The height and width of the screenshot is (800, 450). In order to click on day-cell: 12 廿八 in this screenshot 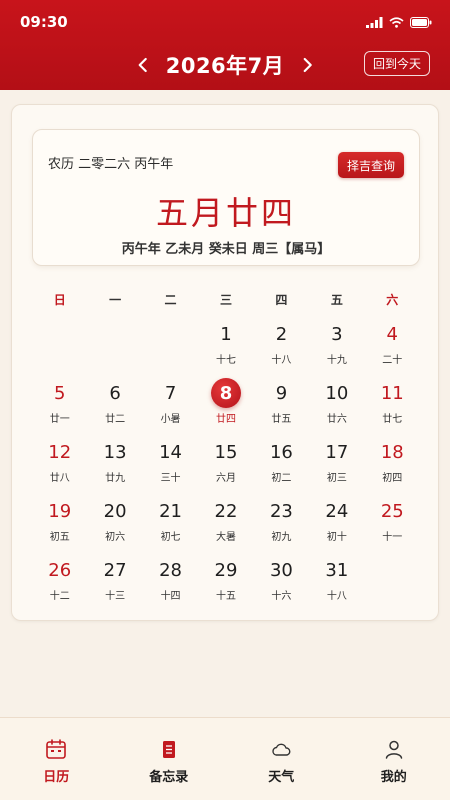, I will do `click(59, 466)`.